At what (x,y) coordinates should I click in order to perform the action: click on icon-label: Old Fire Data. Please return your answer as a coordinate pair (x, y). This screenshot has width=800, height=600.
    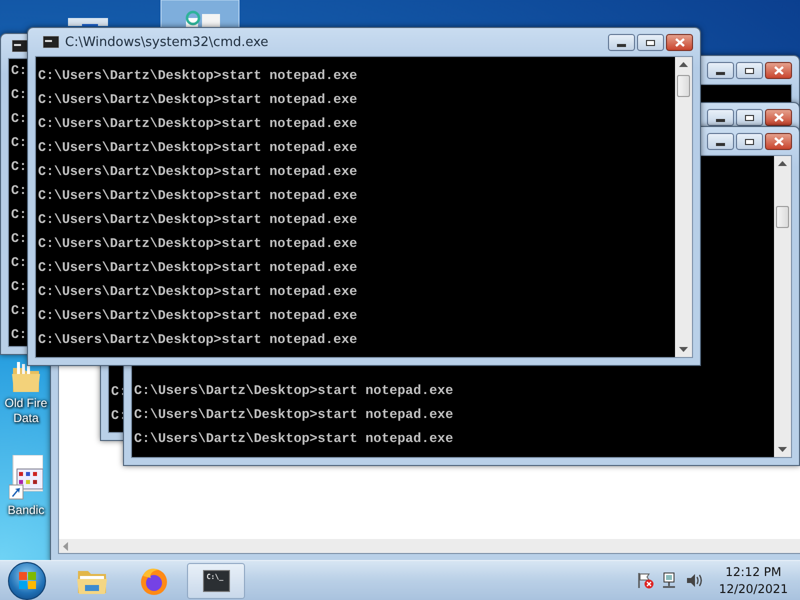
    Looking at the image, I should click on (26, 411).